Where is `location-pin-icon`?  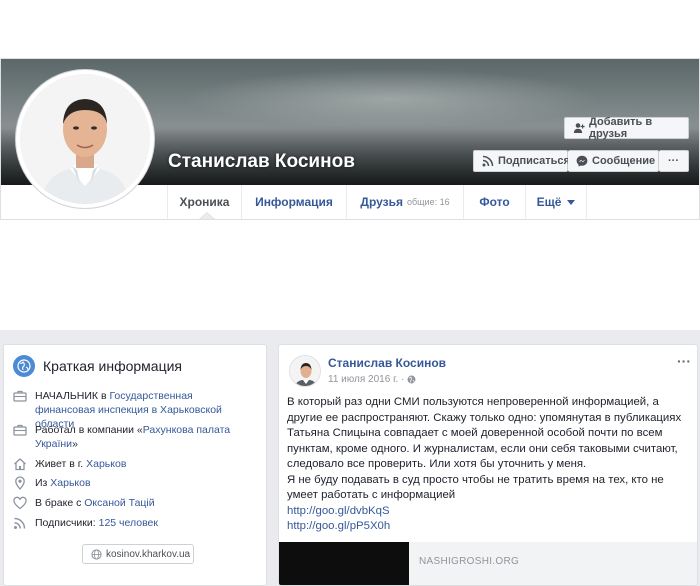 location-pin-icon is located at coordinates (20, 483).